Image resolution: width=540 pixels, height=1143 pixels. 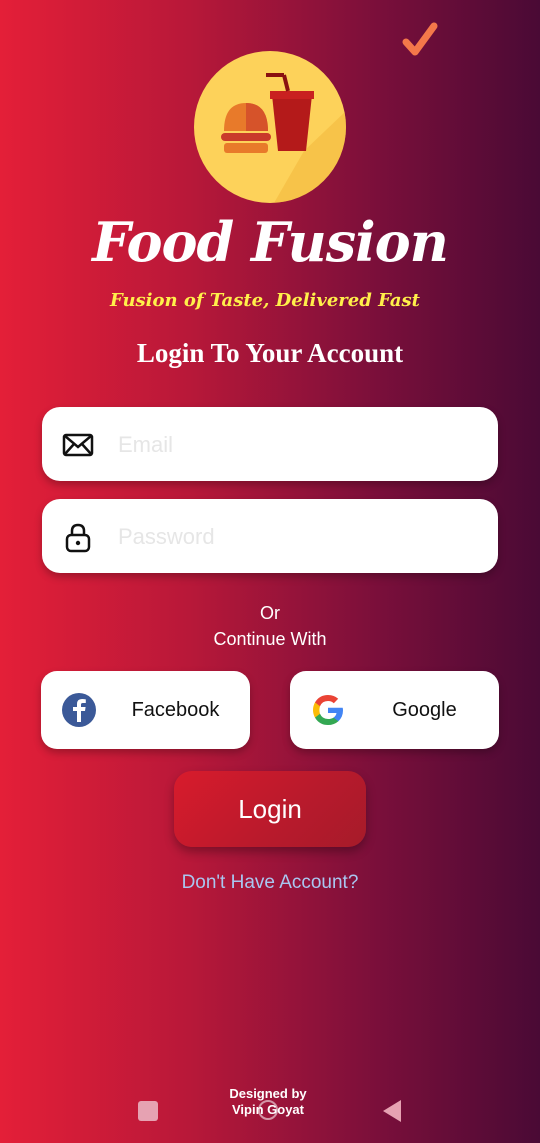 I want to click on email-input, so click(x=298, y=445).